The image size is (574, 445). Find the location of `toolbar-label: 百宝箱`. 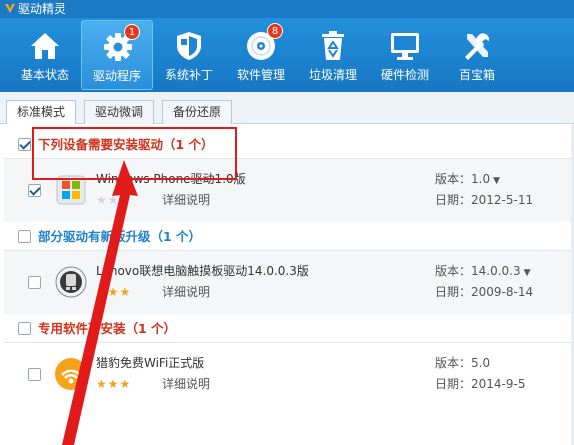

toolbar-label: 百宝箱 is located at coordinates (476, 75).